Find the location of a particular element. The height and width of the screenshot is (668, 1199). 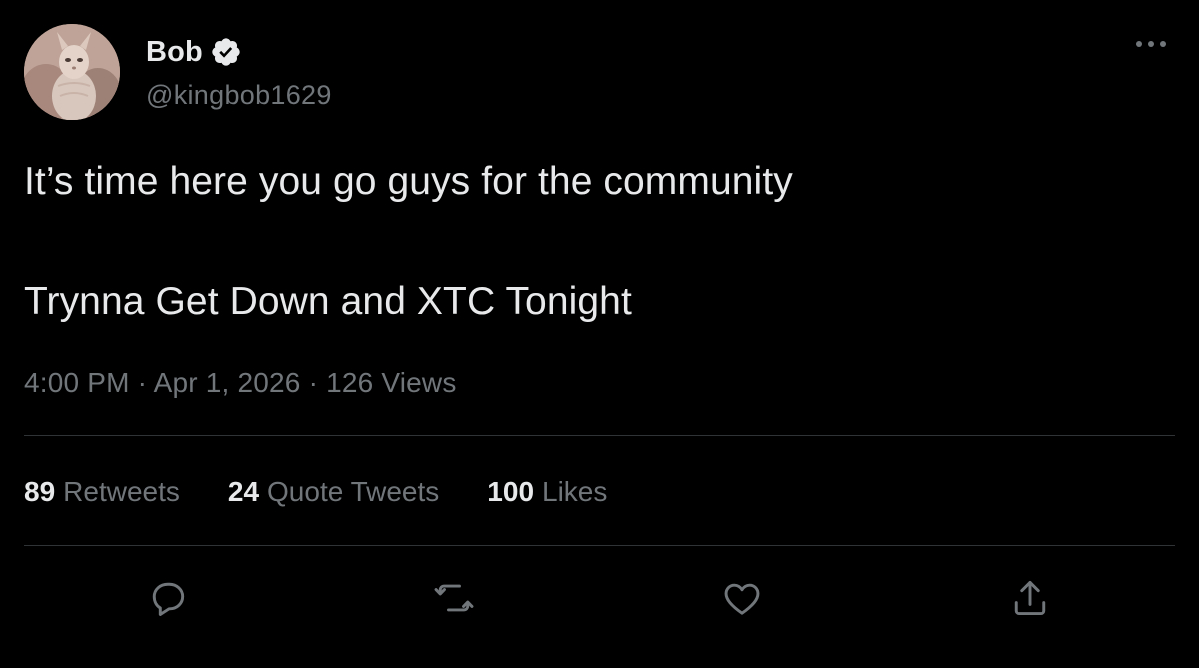

tweet-timestamp-views: 4:00 PM · Apr 1, 2026 · 126 Views is located at coordinates (240, 383).